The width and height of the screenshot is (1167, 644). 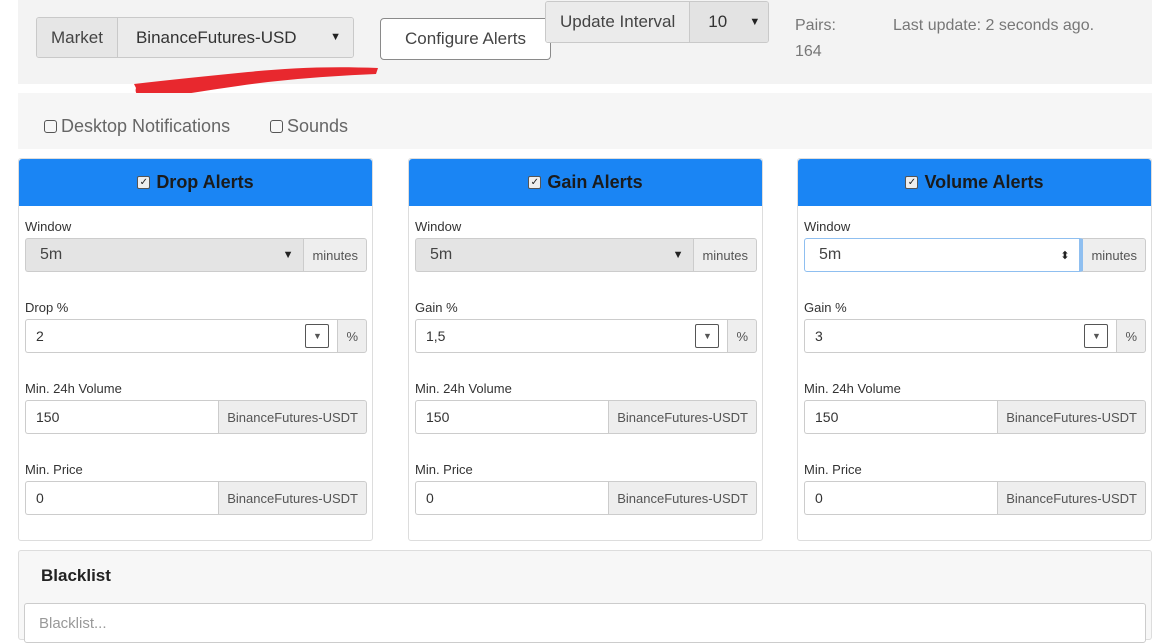 What do you see at coordinates (942, 255) in the screenshot?
I see `window-select: 5m ⬍` at bounding box center [942, 255].